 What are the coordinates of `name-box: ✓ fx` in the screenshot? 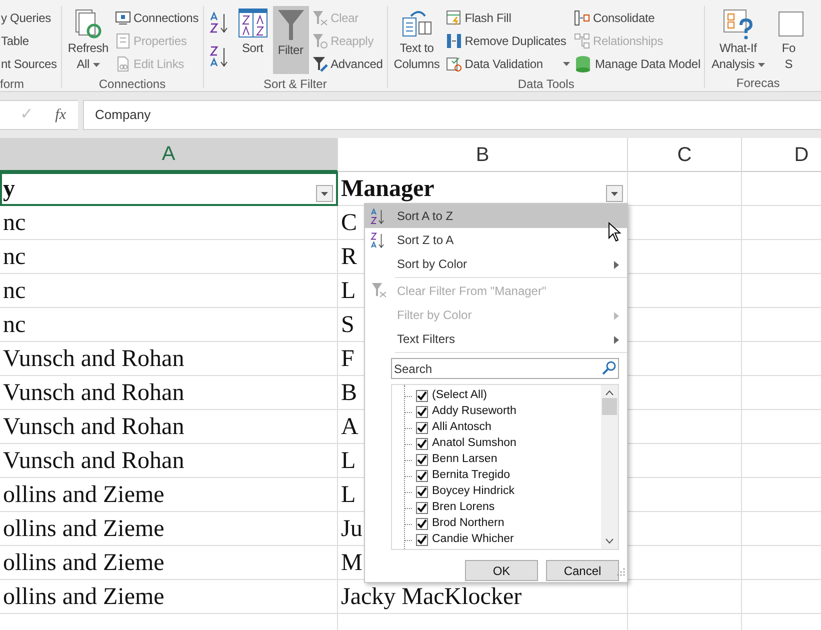 It's located at (39, 115).